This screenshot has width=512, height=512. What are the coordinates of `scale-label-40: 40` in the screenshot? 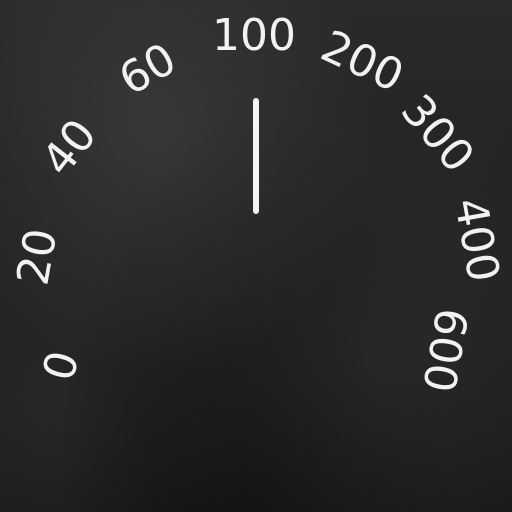 It's located at (69, 147).